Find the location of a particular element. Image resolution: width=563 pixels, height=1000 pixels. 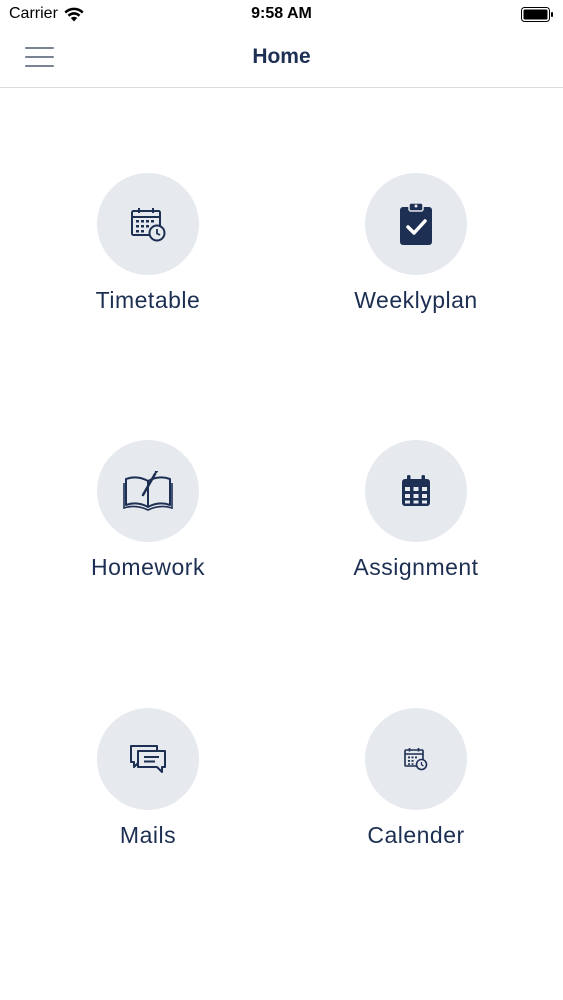

calendar-clock-small-icon is located at coordinates (416, 759).